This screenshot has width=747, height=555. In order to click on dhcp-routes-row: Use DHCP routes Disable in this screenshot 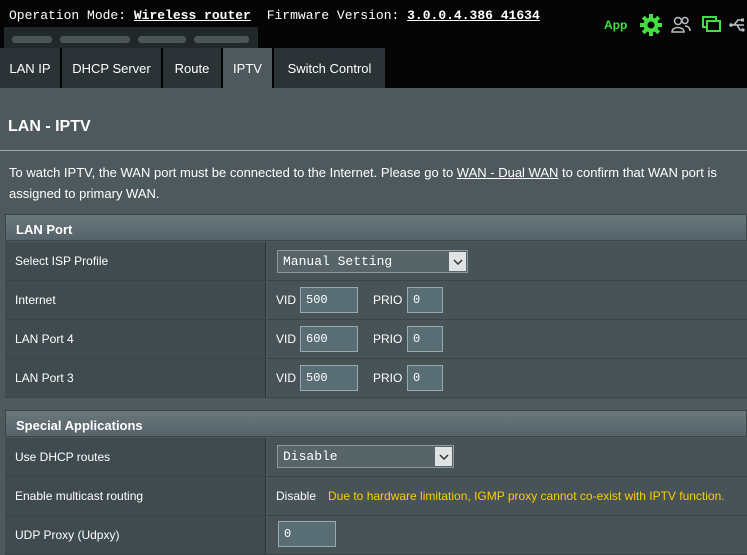, I will do `click(376, 457)`.